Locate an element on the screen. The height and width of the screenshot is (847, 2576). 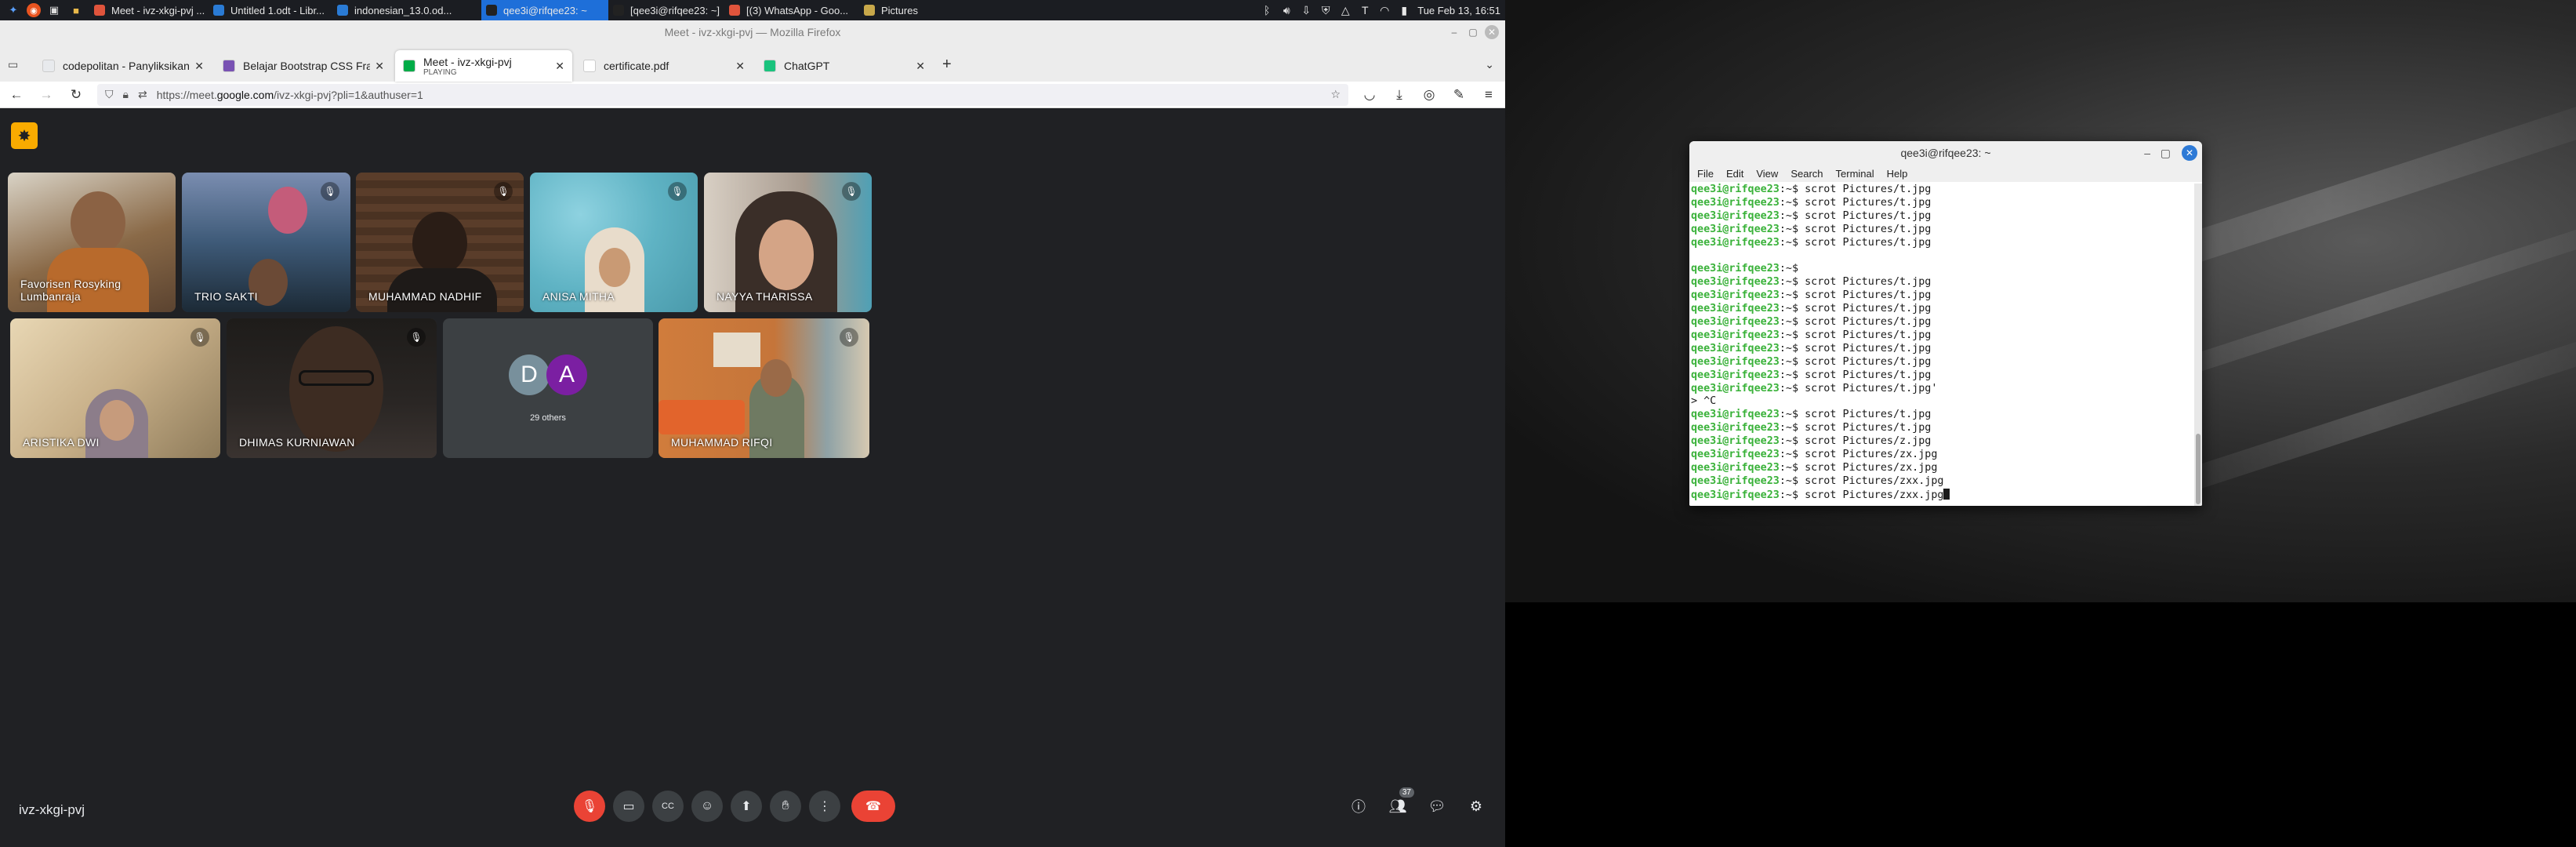
activities-button: ⚙︎ is located at coordinates (1476, 806).